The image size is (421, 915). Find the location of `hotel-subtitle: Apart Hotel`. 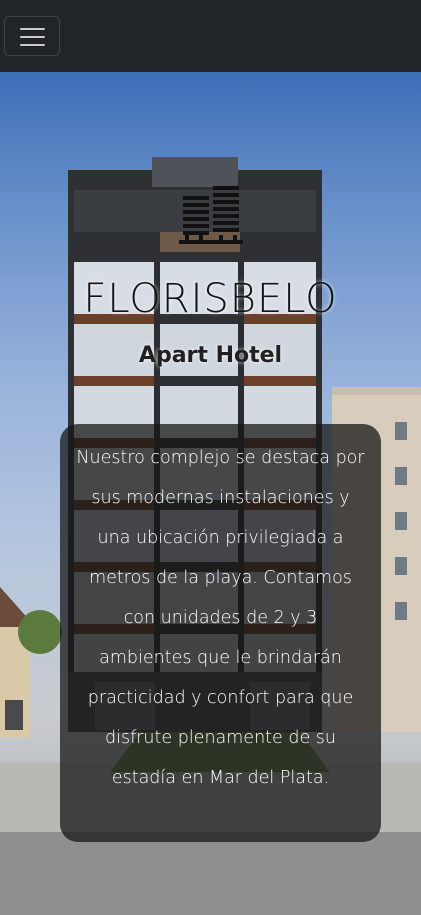

hotel-subtitle: Apart Hotel is located at coordinates (210, 355).